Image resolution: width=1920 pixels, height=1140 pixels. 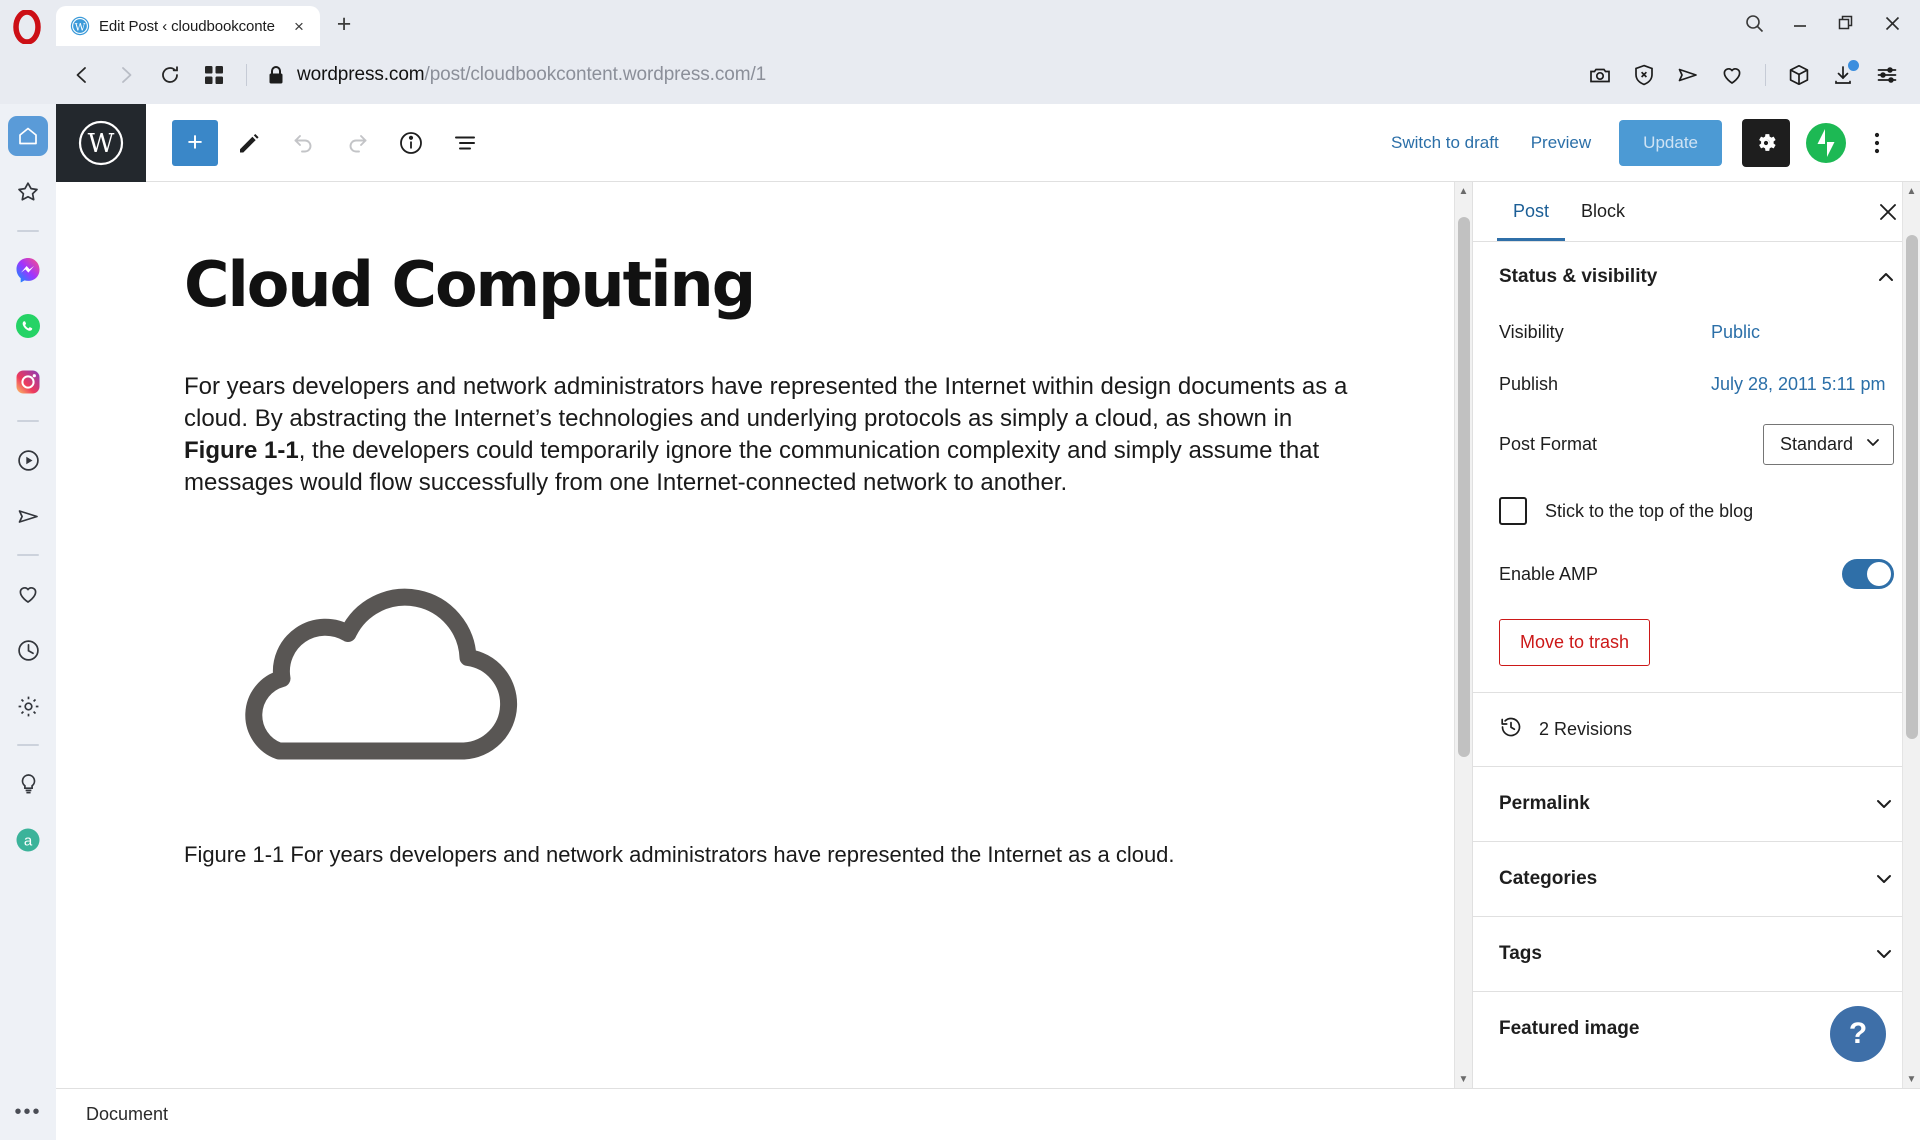 What do you see at coordinates (411, 143) in the screenshot?
I see `info-icon` at bounding box center [411, 143].